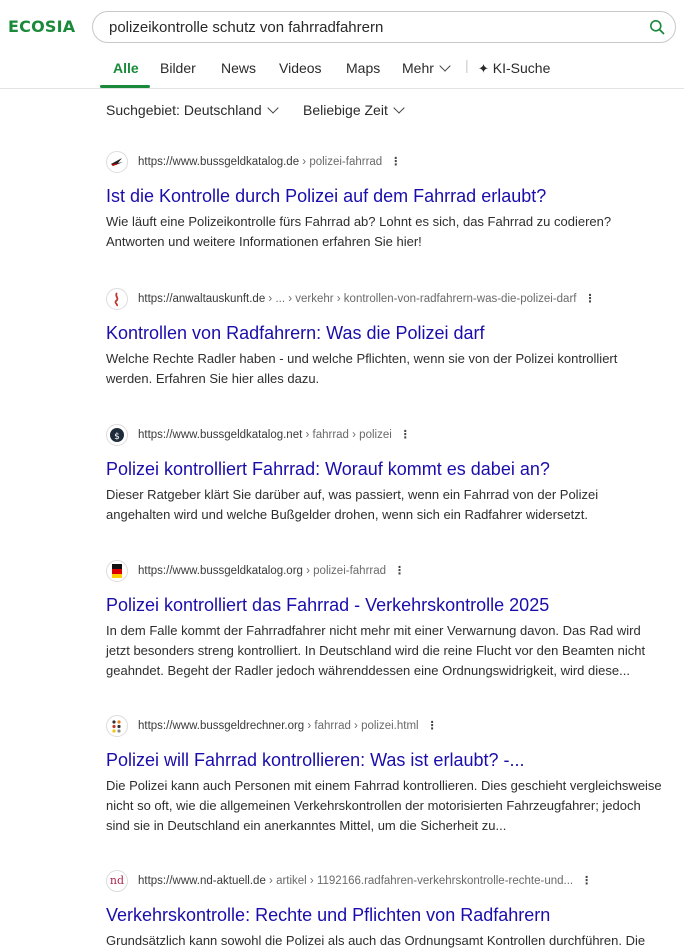  I want to click on tab-ki-suche-label: KI-Suche, so click(521, 68).